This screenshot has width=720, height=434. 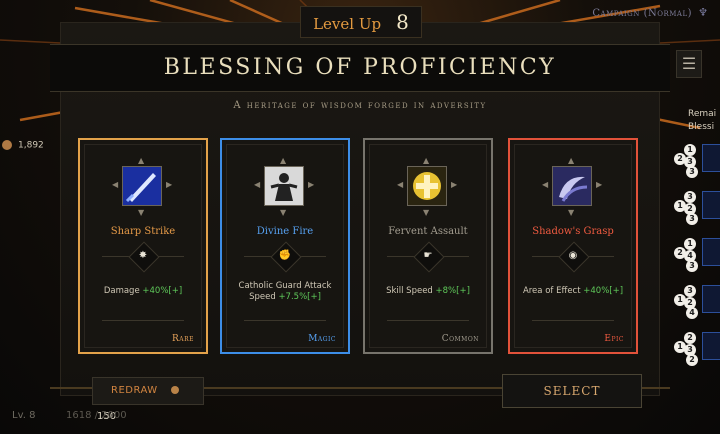 I want to click on stat-label: Skill Speed, so click(x=409, y=291).